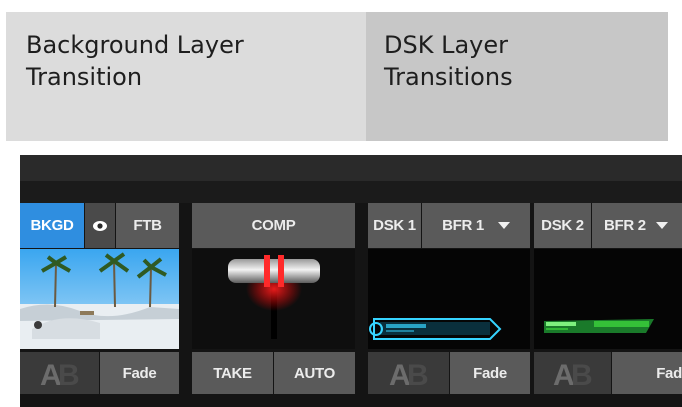 This screenshot has height=407, width=682. Describe the element at coordinates (52, 225) in the screenshot. I see `bkgd-button: BKGD` at that location.